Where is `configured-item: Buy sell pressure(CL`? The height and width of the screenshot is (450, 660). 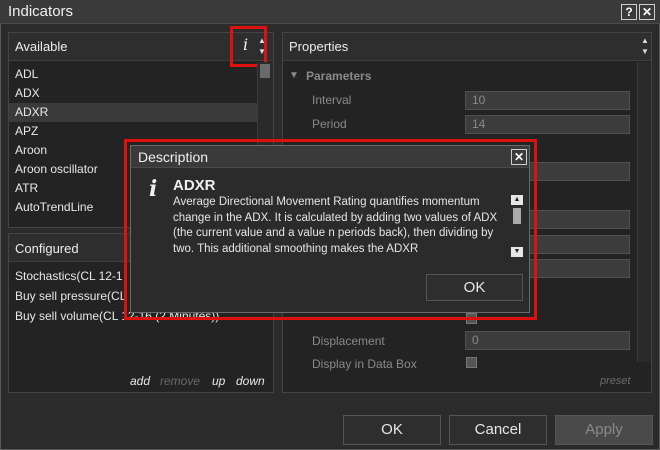
configured-item: Buy sell pressure(CL is located at coordinates (70, 296).